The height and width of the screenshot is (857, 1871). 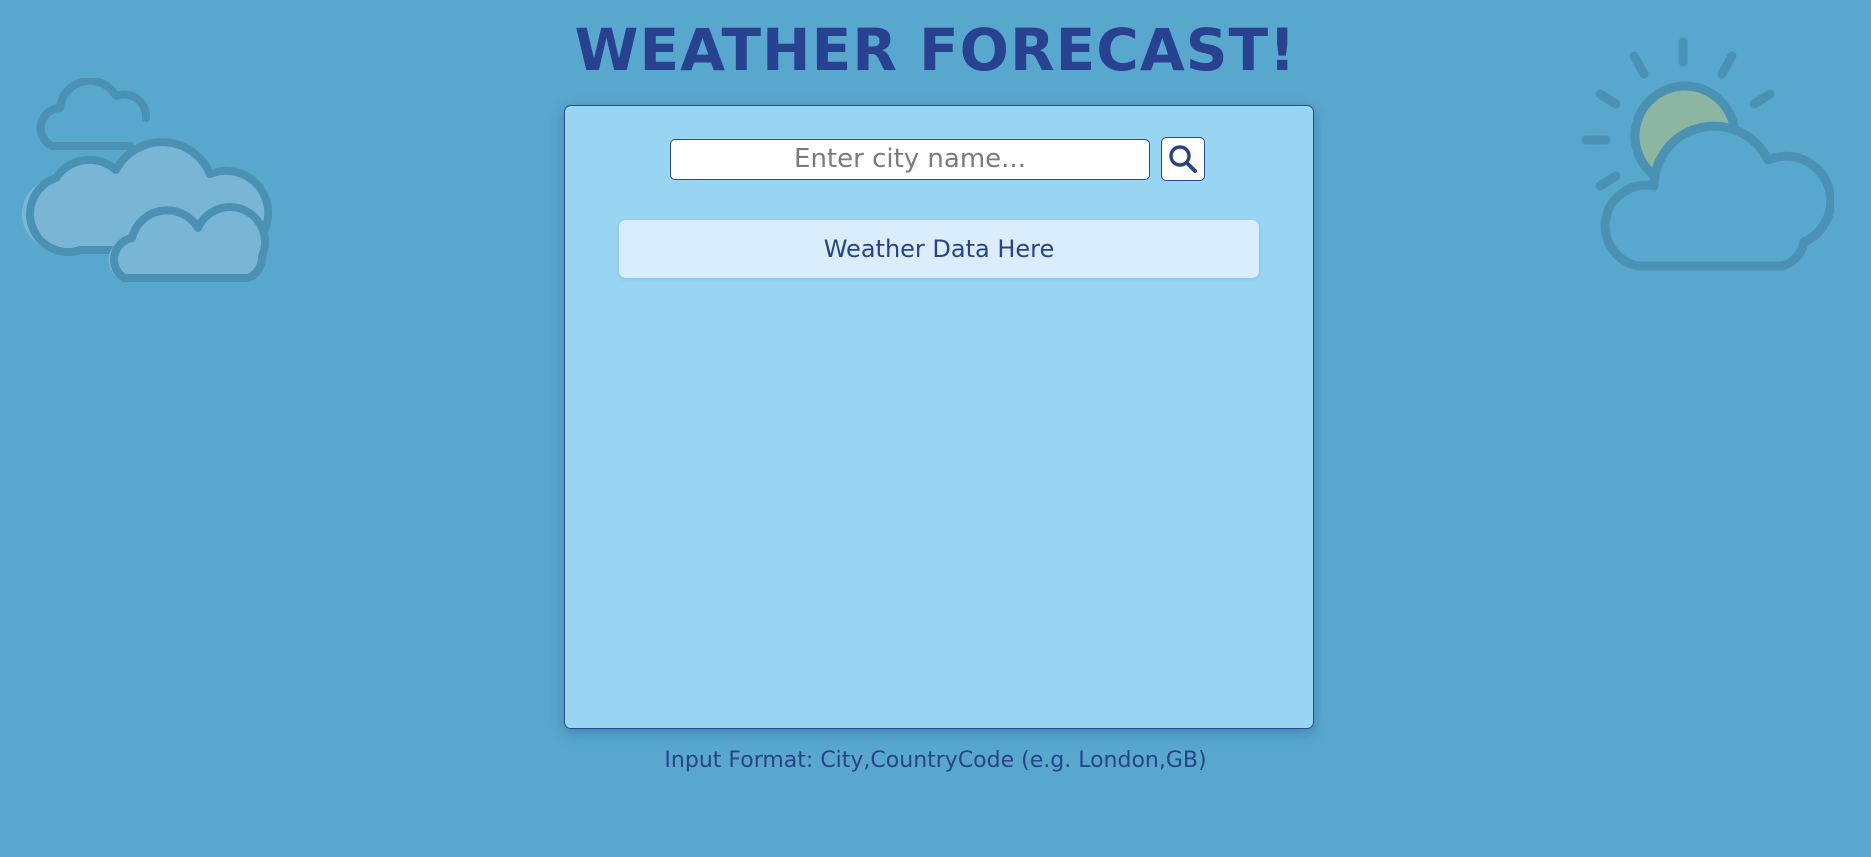 I want to click on search-icon, so click(x=1183, y=159).